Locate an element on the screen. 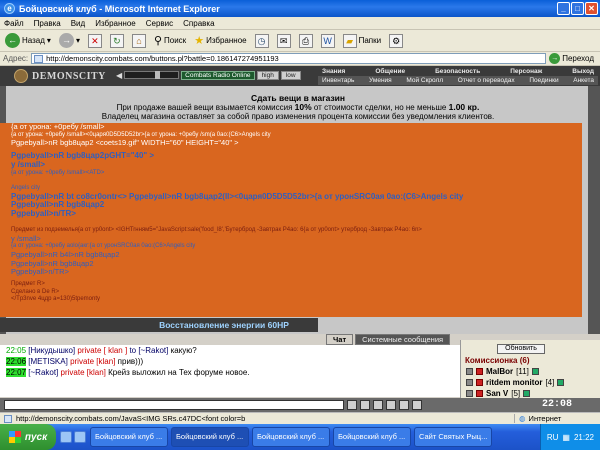 This screenshot has height=450, width=600. desktop-quicklaunch-icon is located at coordinates (80, 437).